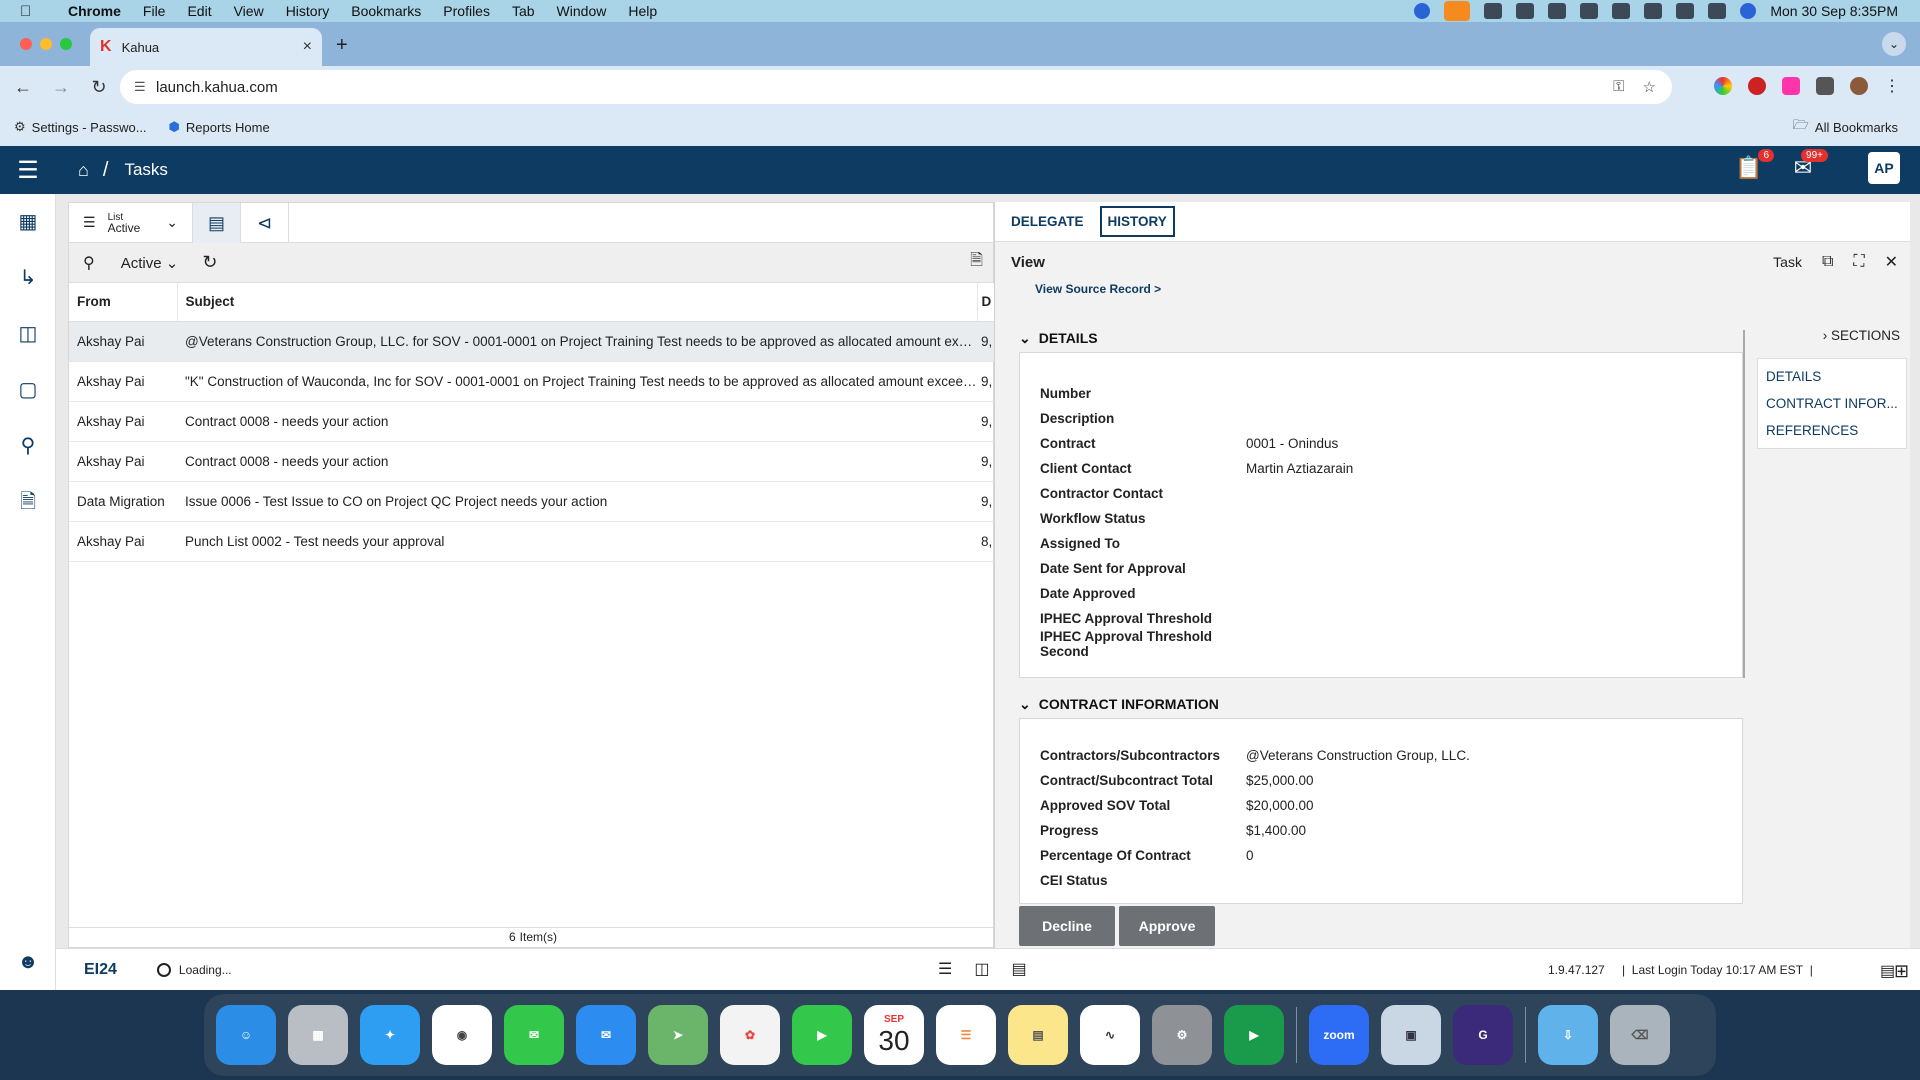 The width and height of the screenshot is (1920, 1080). Describe the element at coordinates (1748, 11) in the screenshot. I see `siri-icon` at that location.